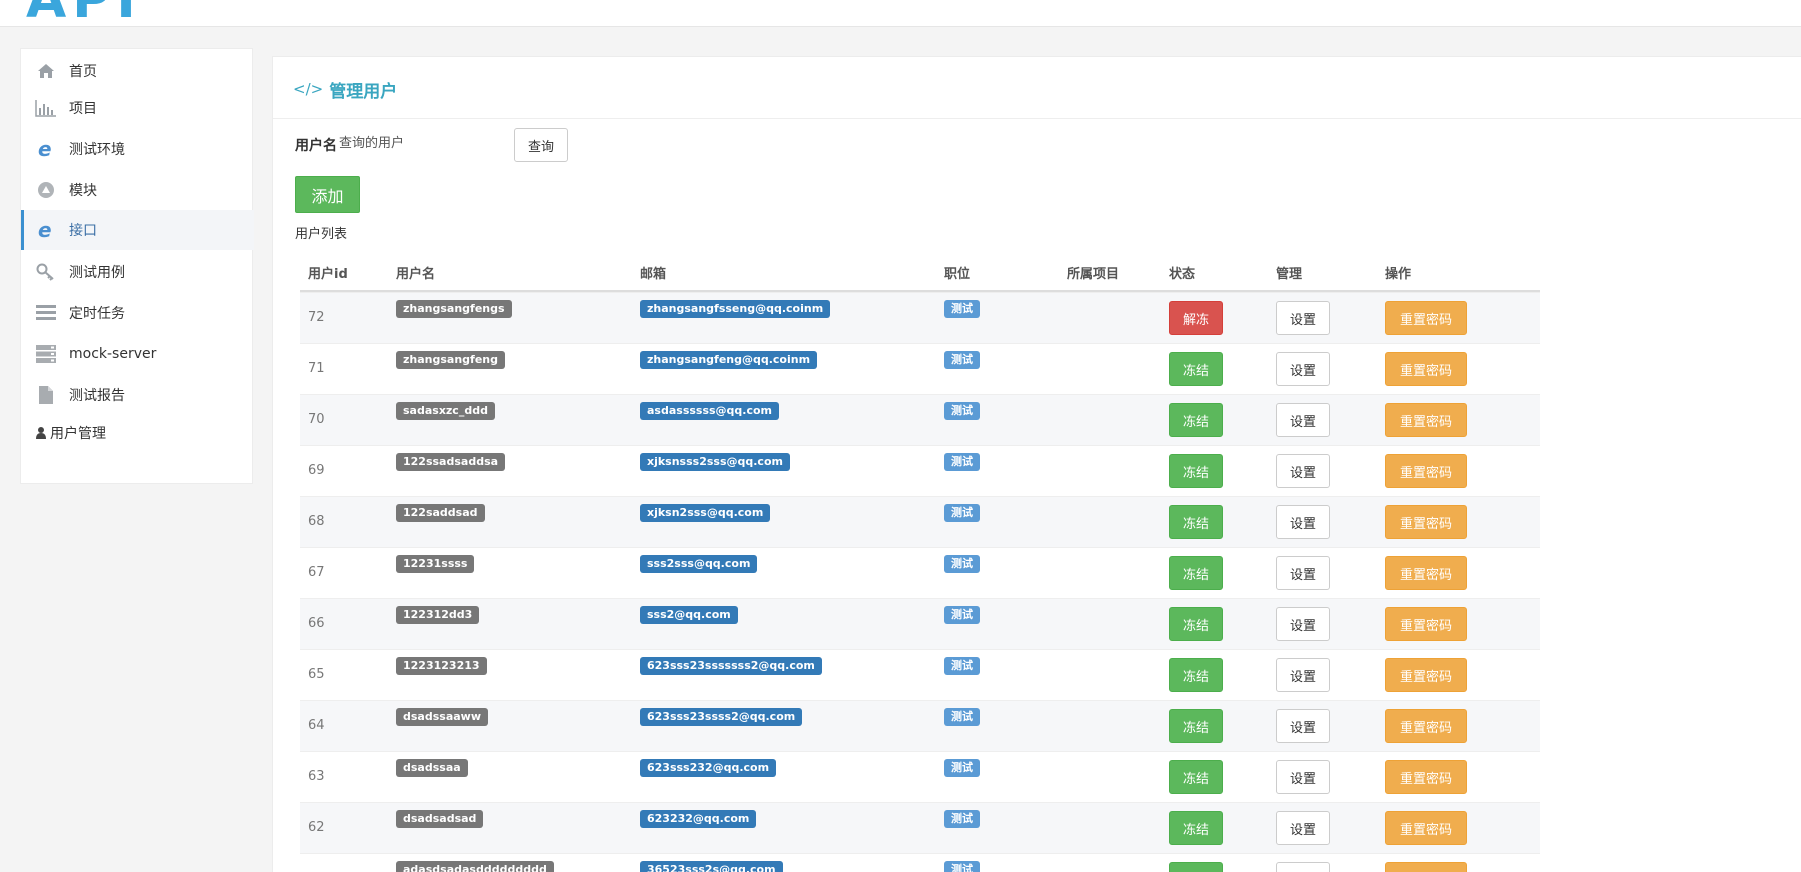 The height and width of the screenshot is (872, 1801). What do you see at coordinates (1196, 318) in the screenshot?
I see `status-toggle-button: 解冻` at bounding box center [1196, 318].